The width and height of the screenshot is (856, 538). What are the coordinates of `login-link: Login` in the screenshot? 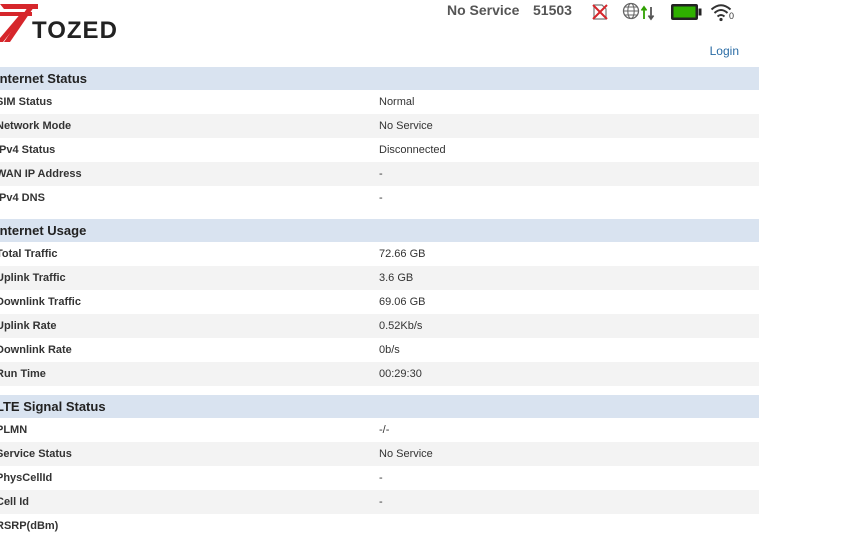 It's located at (724, 51).